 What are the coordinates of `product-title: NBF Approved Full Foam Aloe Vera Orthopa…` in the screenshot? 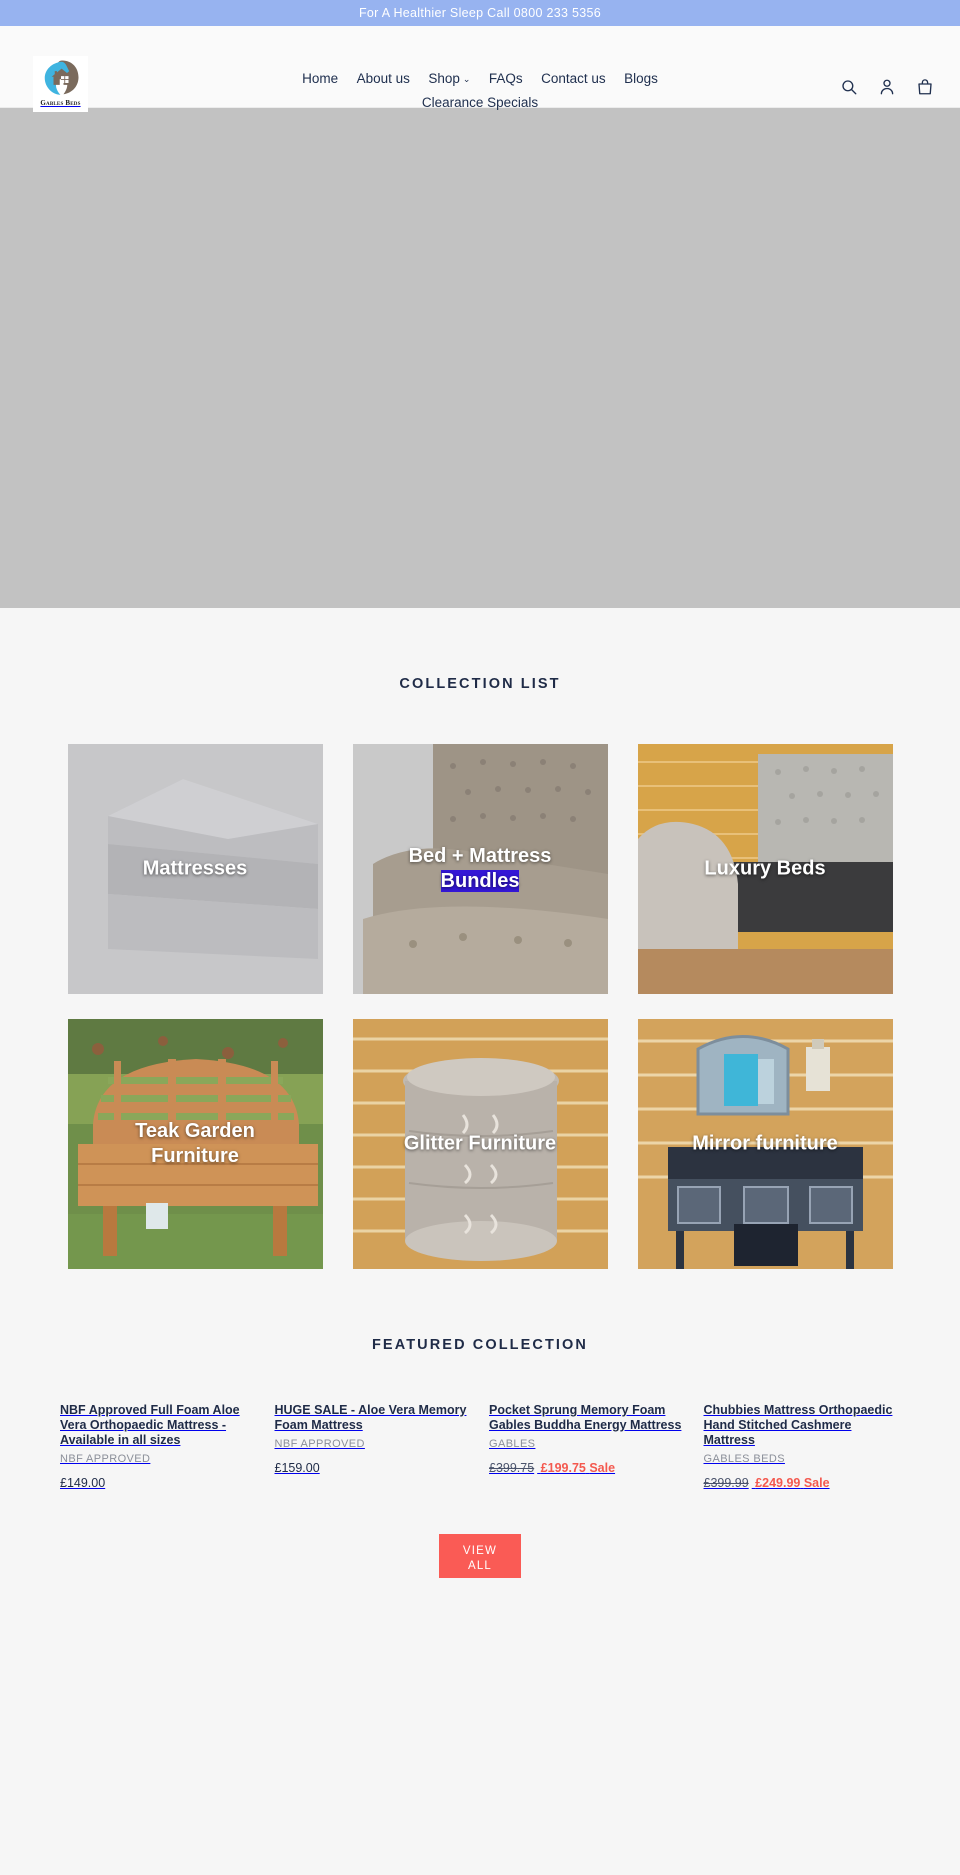 It's located at (150, 1425).